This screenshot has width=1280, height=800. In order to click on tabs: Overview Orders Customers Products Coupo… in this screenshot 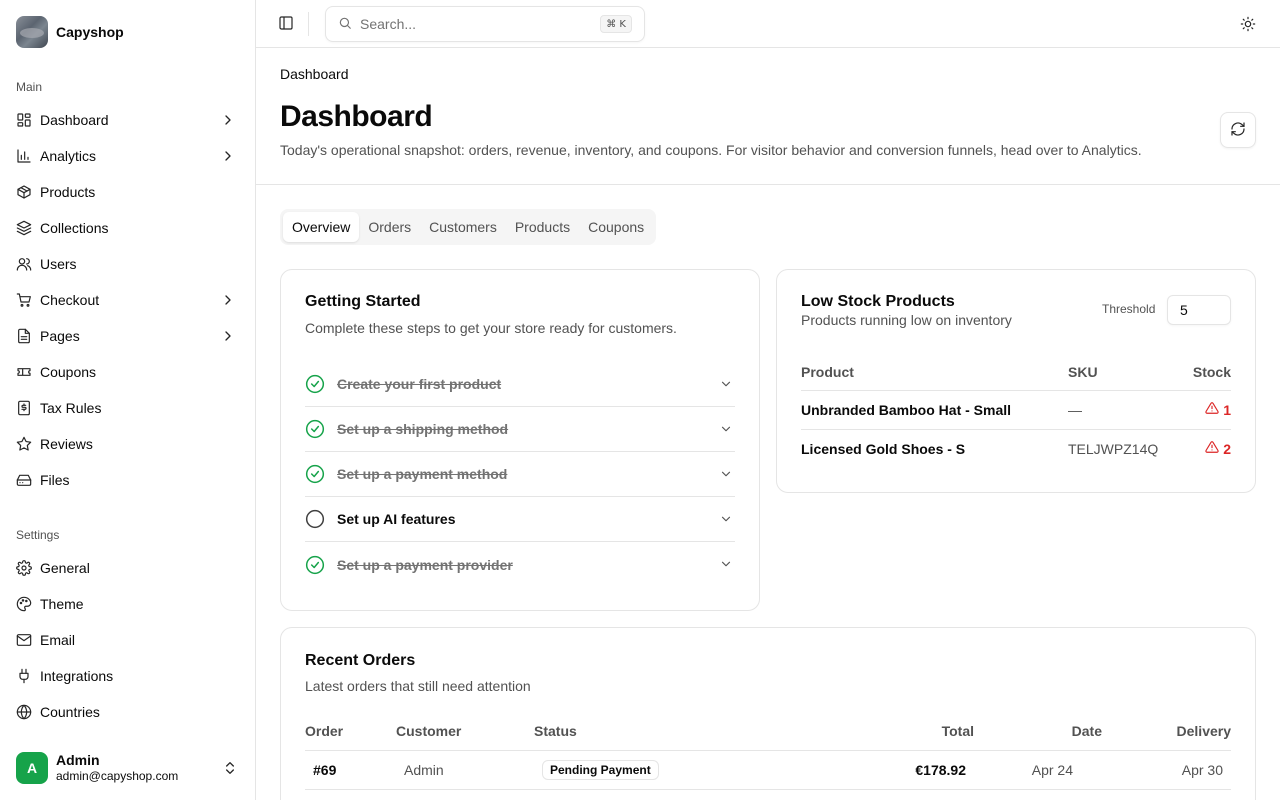, I will do `click(468, 227)`.